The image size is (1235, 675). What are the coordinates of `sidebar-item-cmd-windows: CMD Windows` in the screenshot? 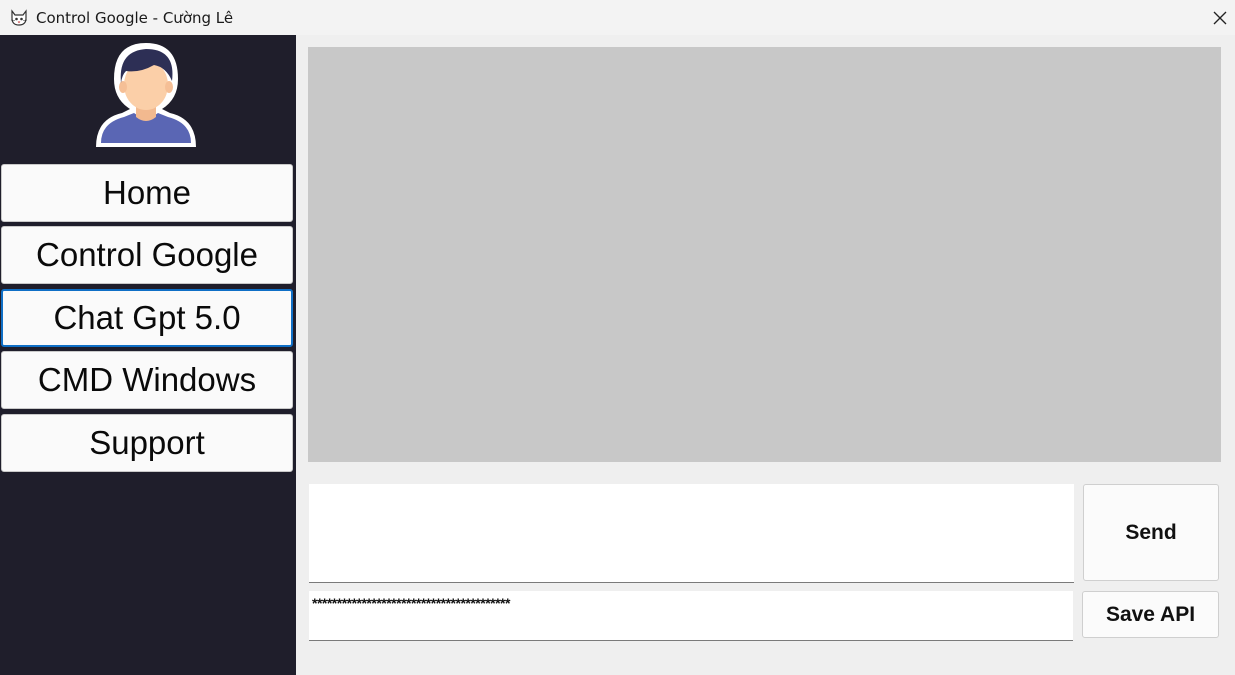 It's located at (147, 380).